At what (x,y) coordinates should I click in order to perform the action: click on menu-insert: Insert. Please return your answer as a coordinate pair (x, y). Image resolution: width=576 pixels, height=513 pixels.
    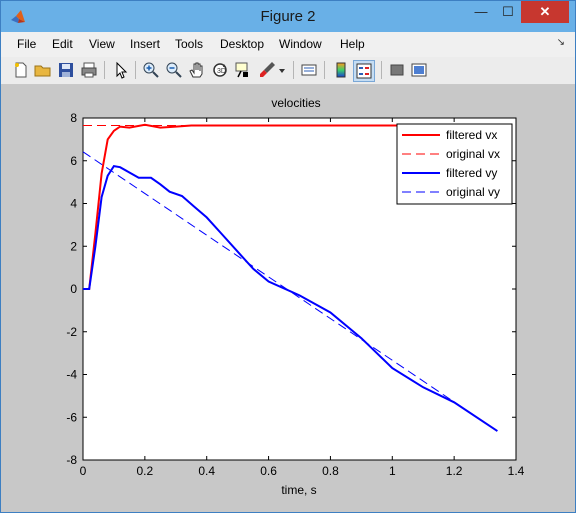
    Looking at the image, I should click on (145, 44).